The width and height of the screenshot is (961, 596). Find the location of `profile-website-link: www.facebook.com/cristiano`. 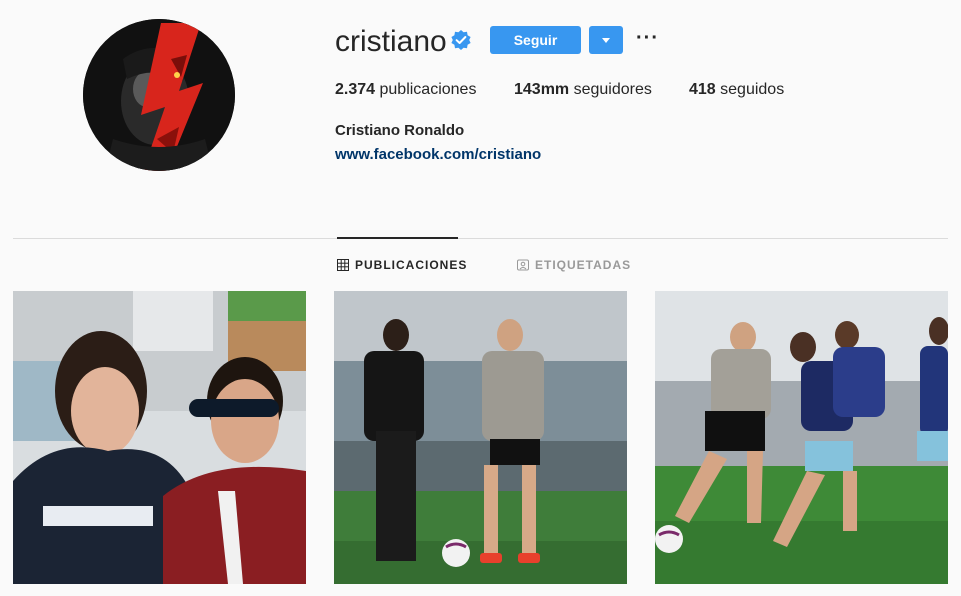

profile-website-link: www.facebook.com/cristiano is located at coordinates (438, 155).